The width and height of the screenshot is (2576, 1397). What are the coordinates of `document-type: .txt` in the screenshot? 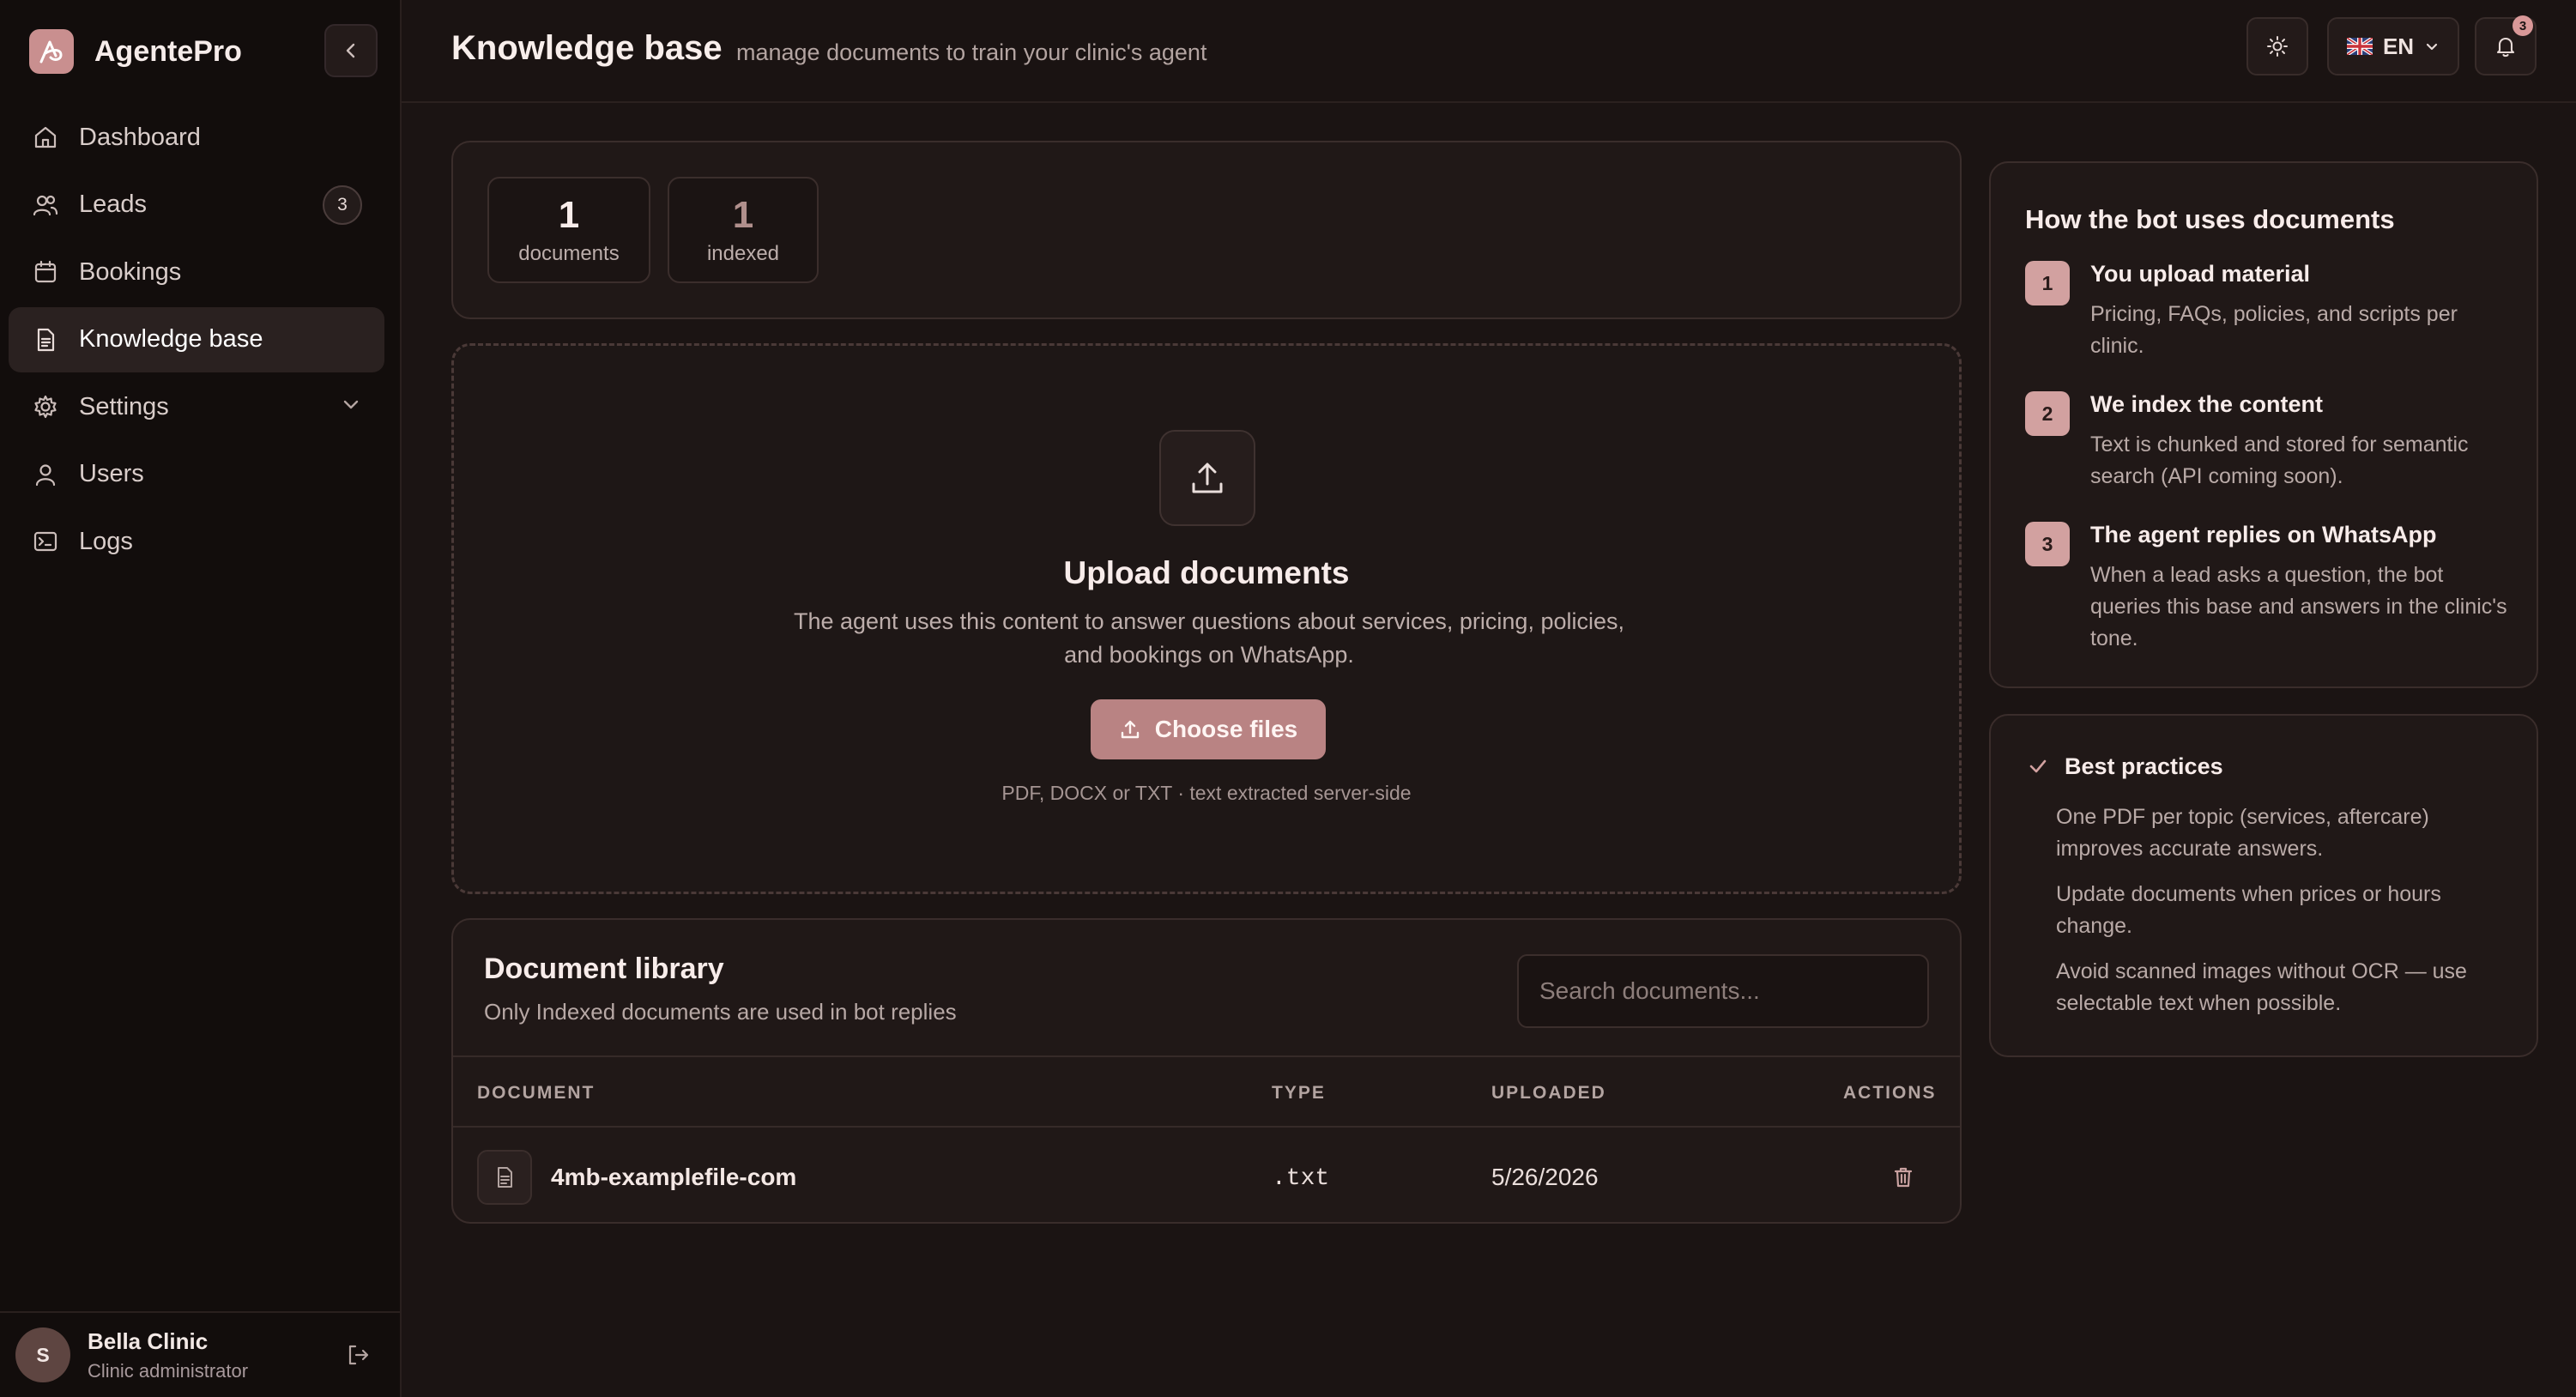 It's located at (1301, 1178).